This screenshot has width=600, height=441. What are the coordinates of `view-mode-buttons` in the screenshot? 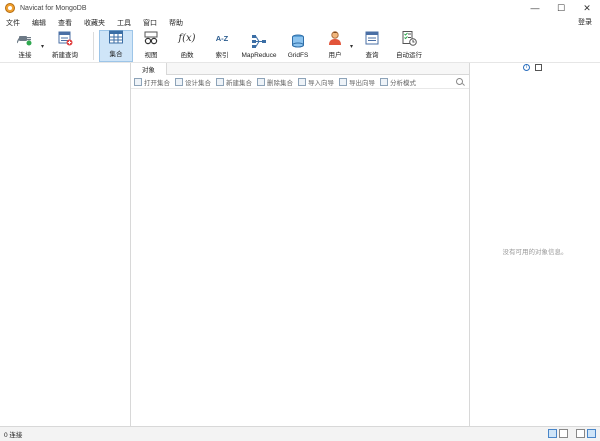 It's located at (571, 433).